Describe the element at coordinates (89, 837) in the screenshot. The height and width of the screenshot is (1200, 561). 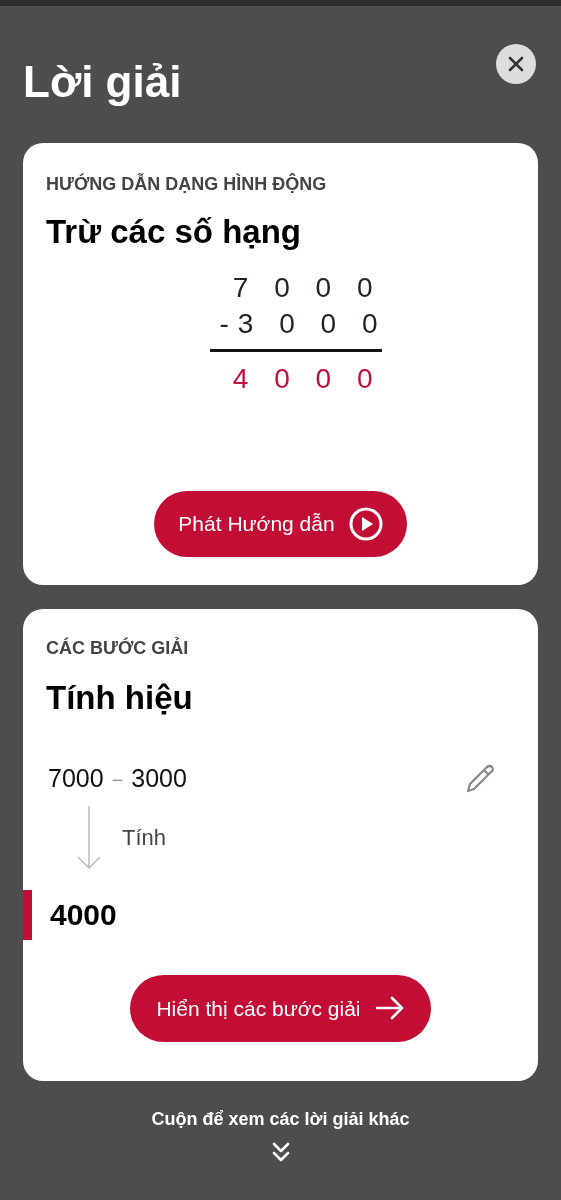
I see `down-arrow-icon` at that location.